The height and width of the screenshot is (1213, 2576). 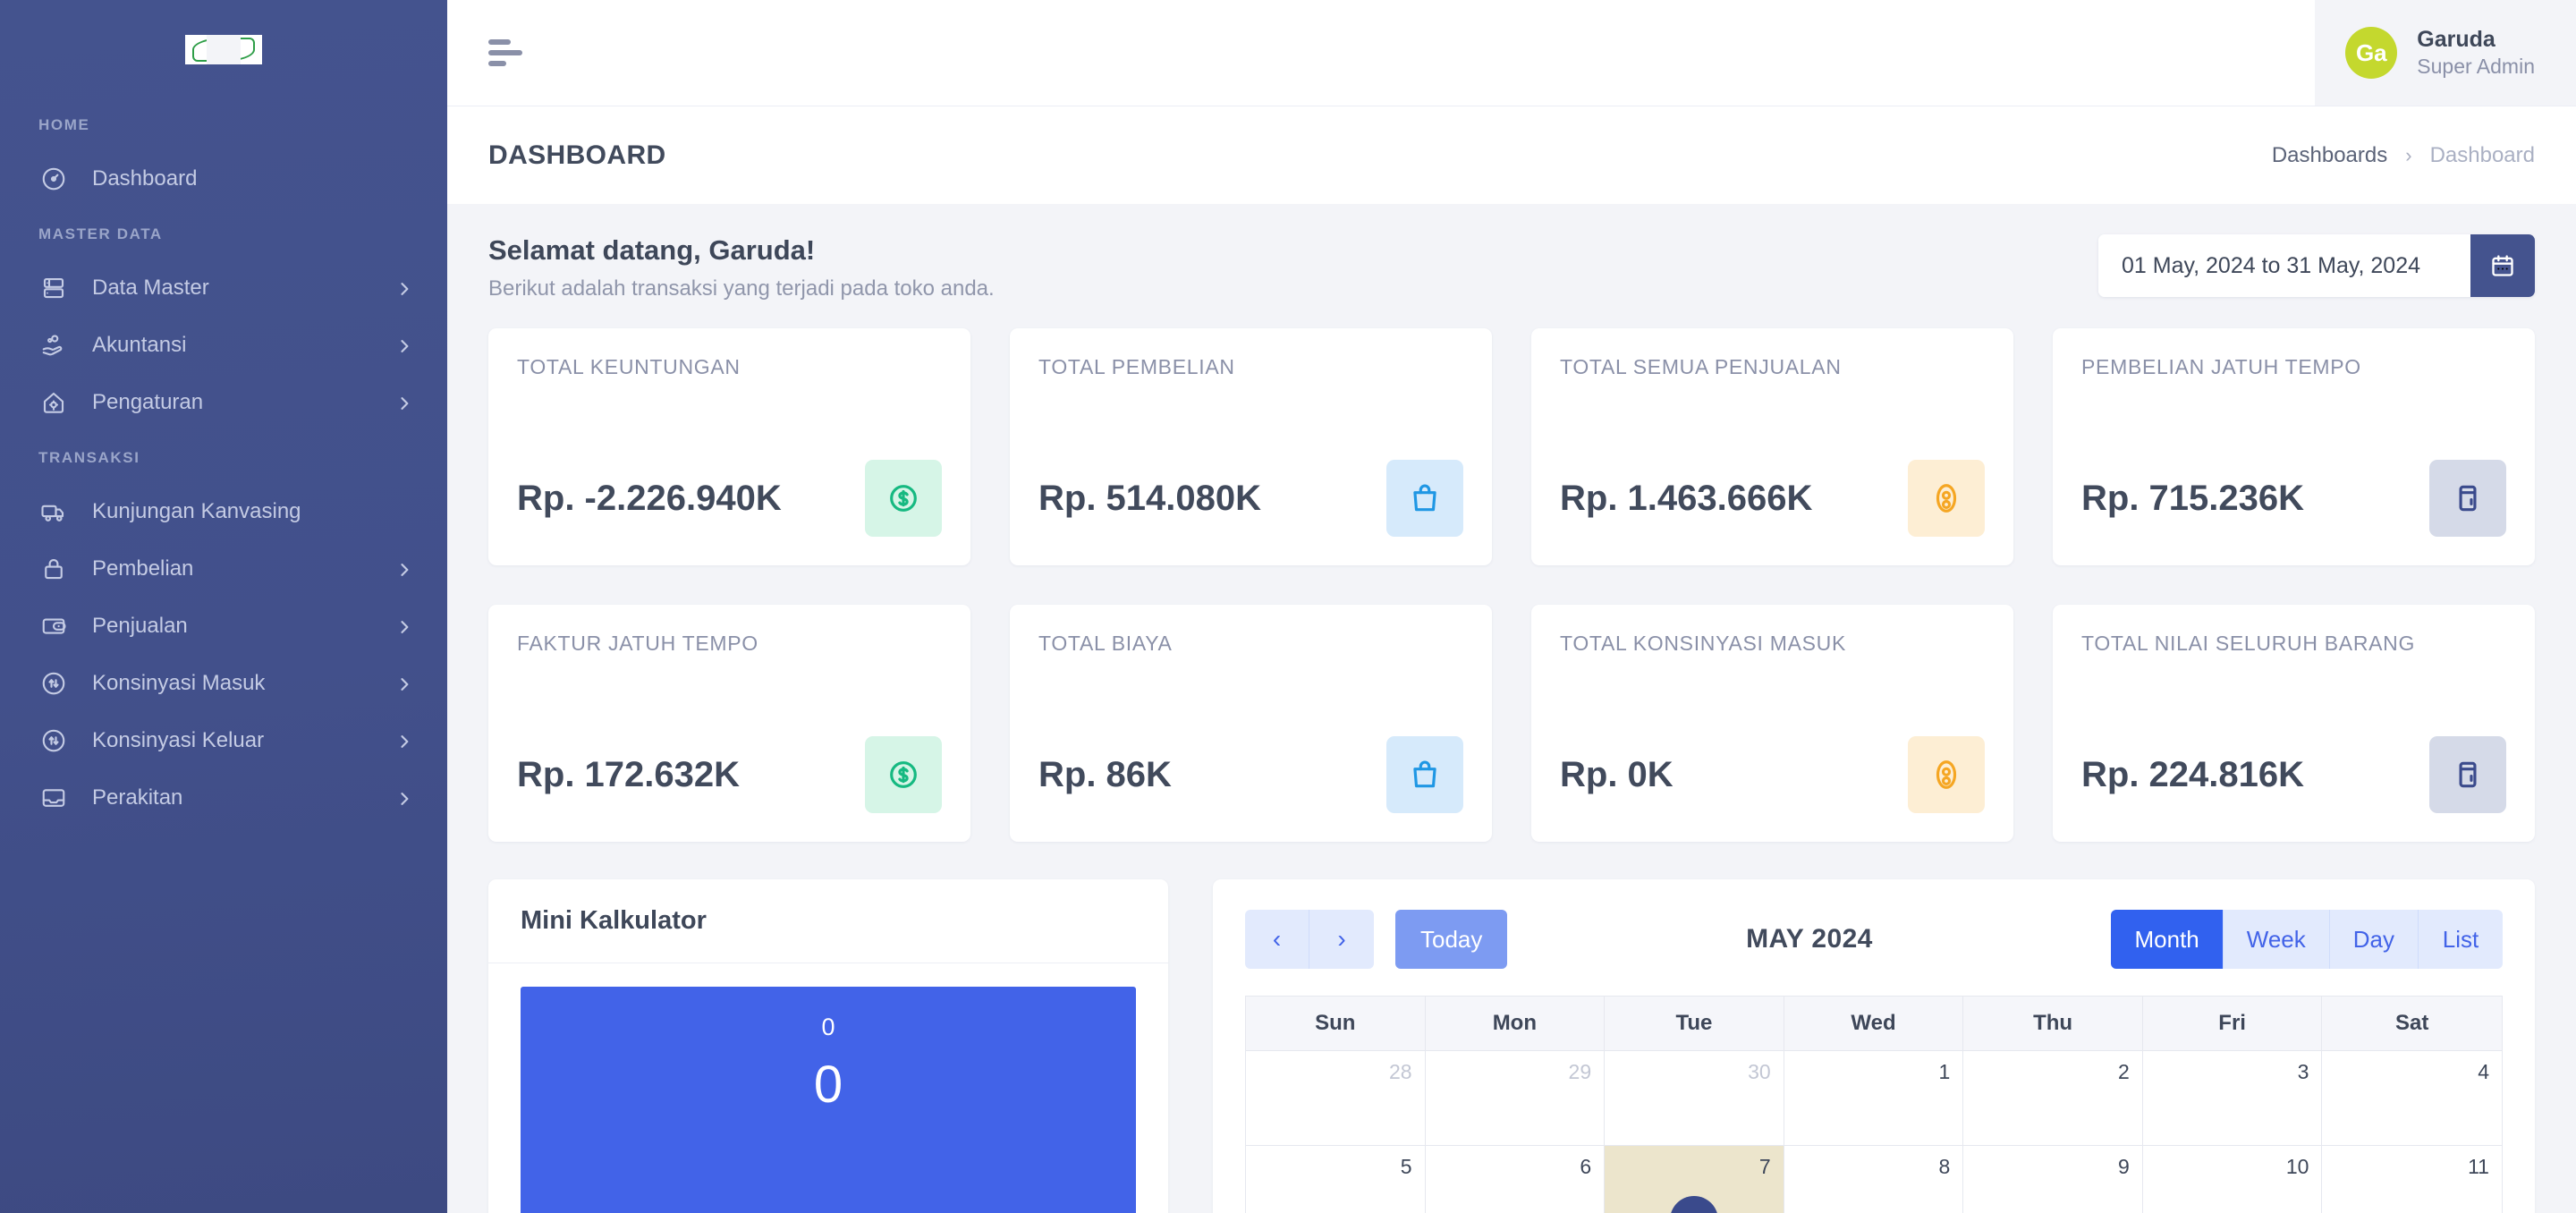 I want to click on date-range-picker, so click(x=2316, y=265).